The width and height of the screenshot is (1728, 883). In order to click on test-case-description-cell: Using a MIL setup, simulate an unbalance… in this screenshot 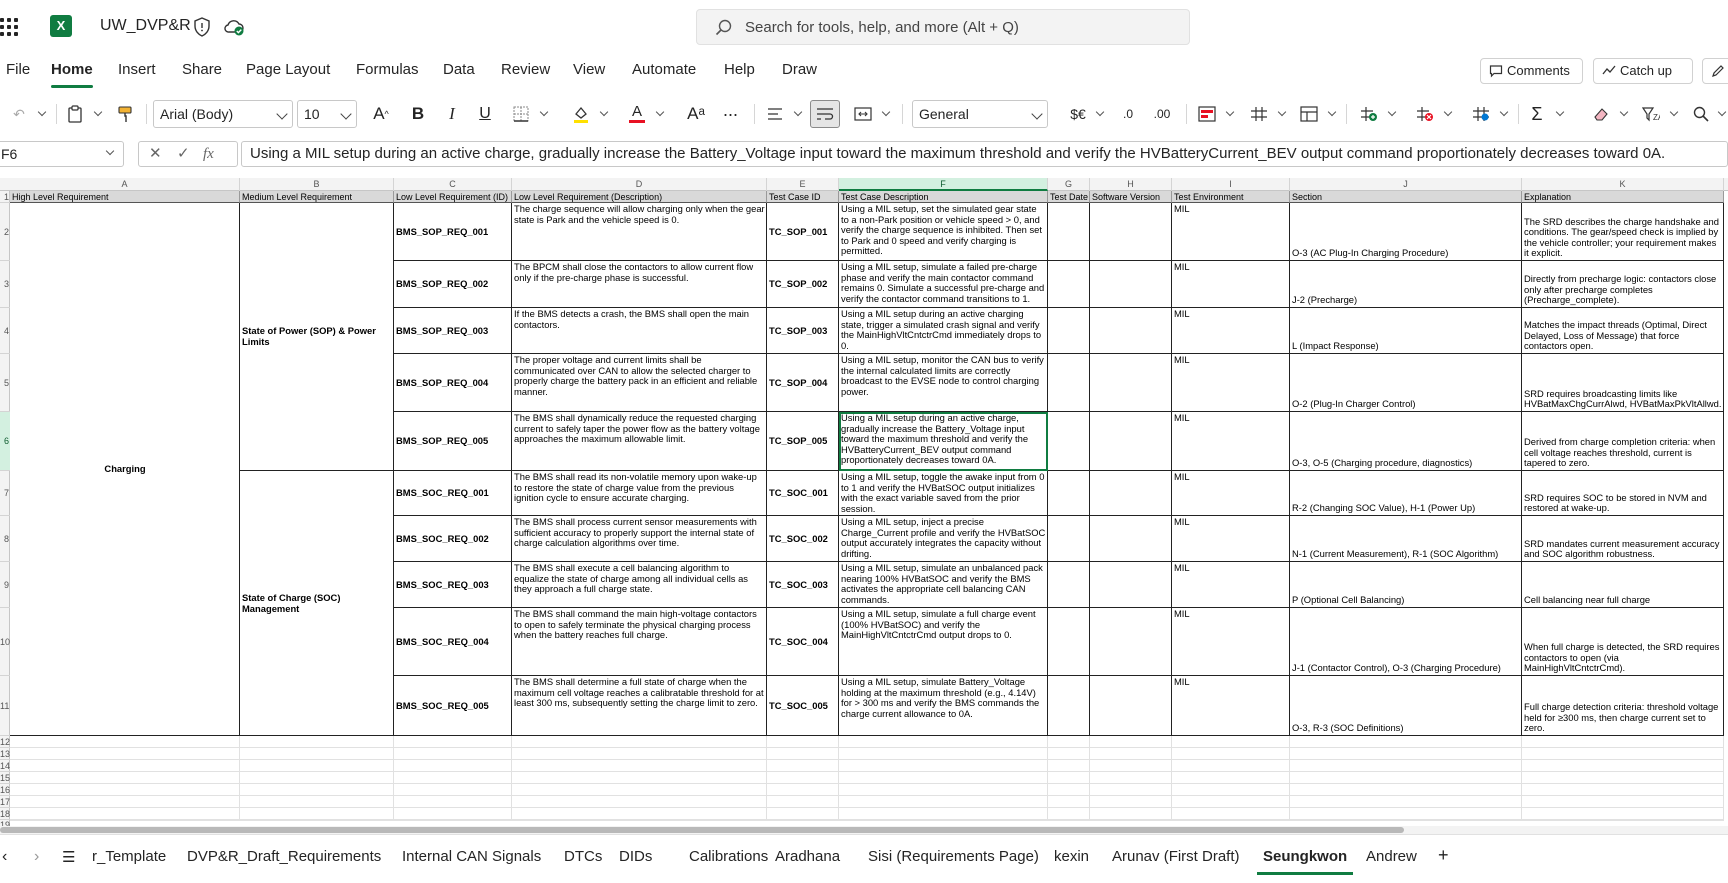, I will do `click(943, 585)`.